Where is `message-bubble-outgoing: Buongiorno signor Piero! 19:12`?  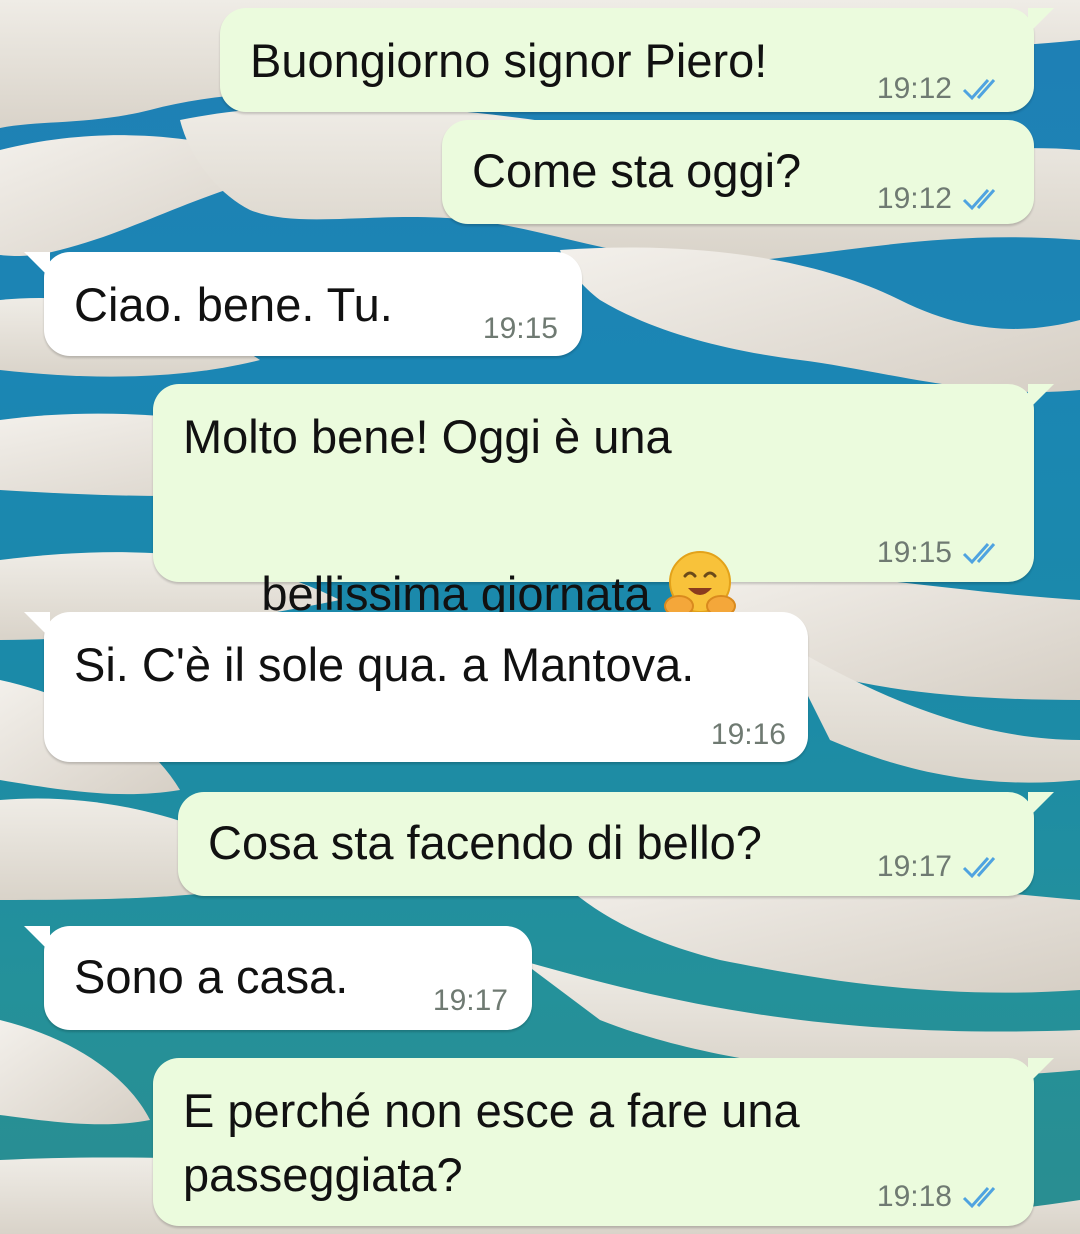
message-bubble-outgoing: Buongiorno signor Piero! 19:12 is located at coordinates (637, 60).